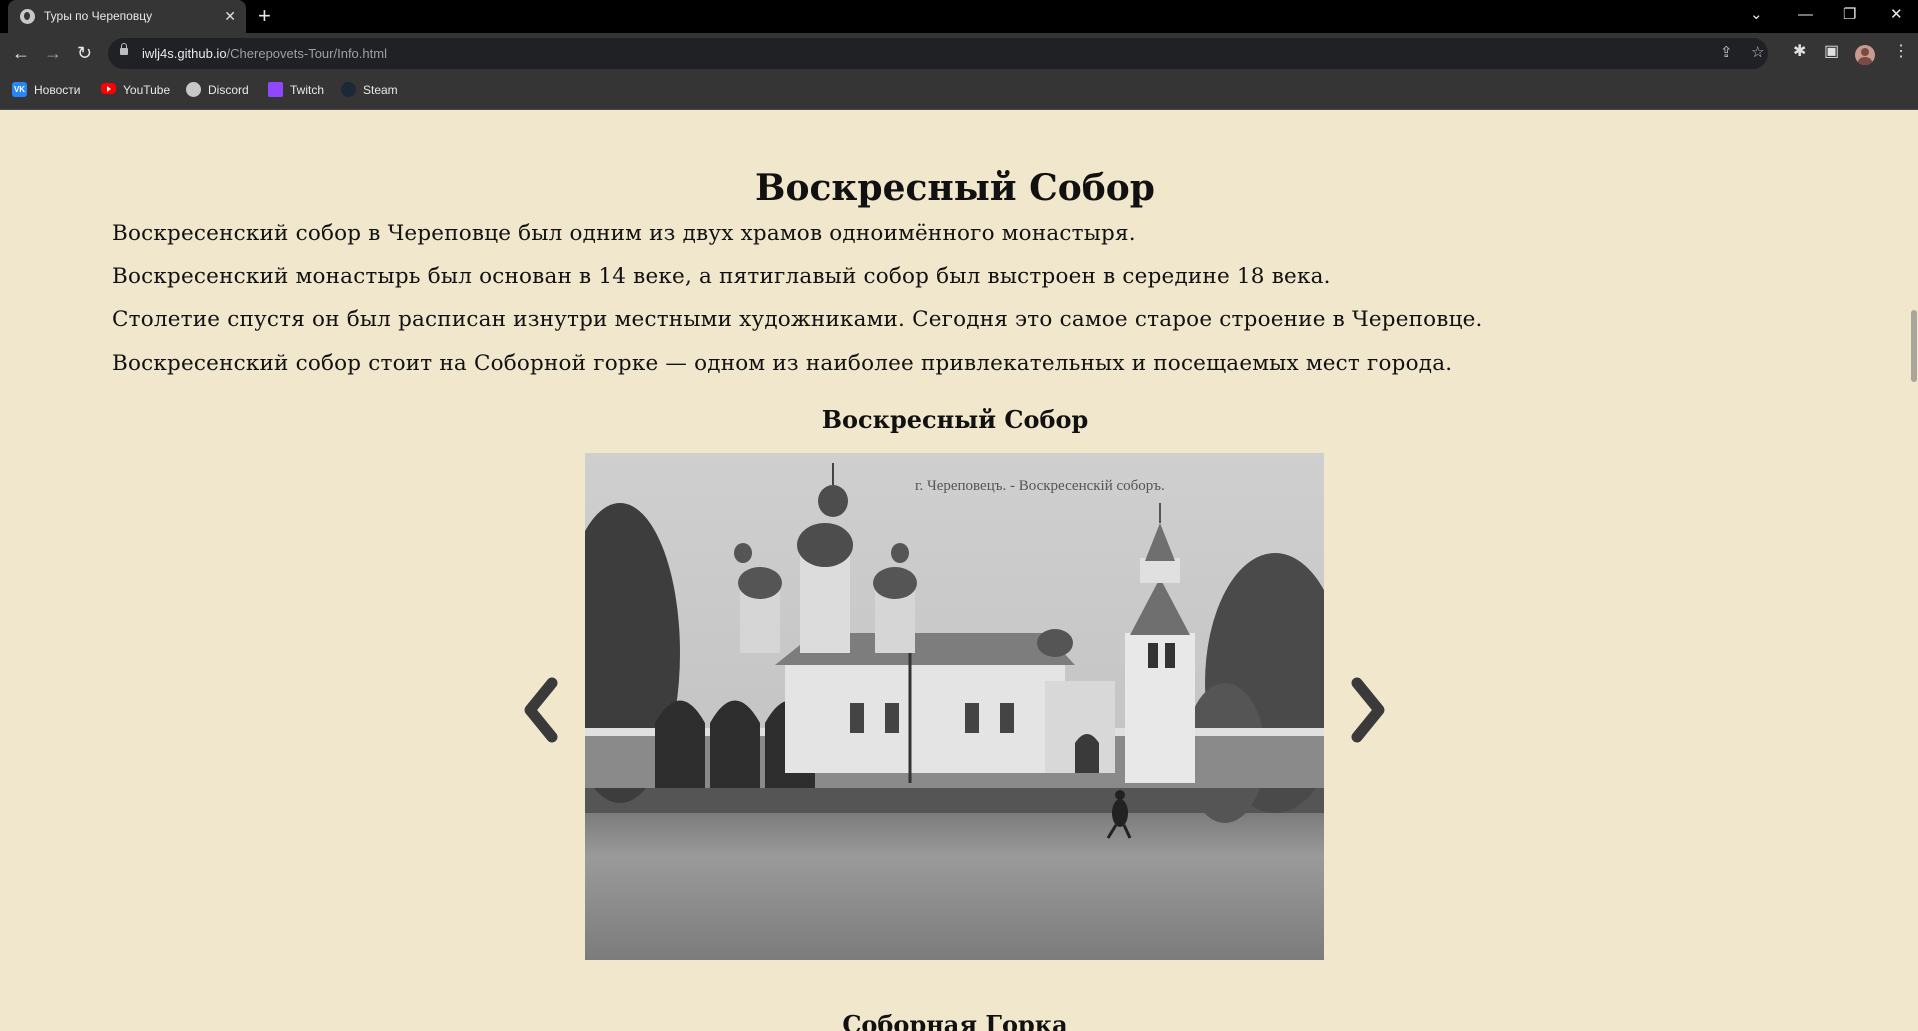 The image size is (1918, 1031). What do you see at coordinates (1831, 52) in the screenshot?
I see `side-panel-icon: ▣` at bounding box center [1831, 52].